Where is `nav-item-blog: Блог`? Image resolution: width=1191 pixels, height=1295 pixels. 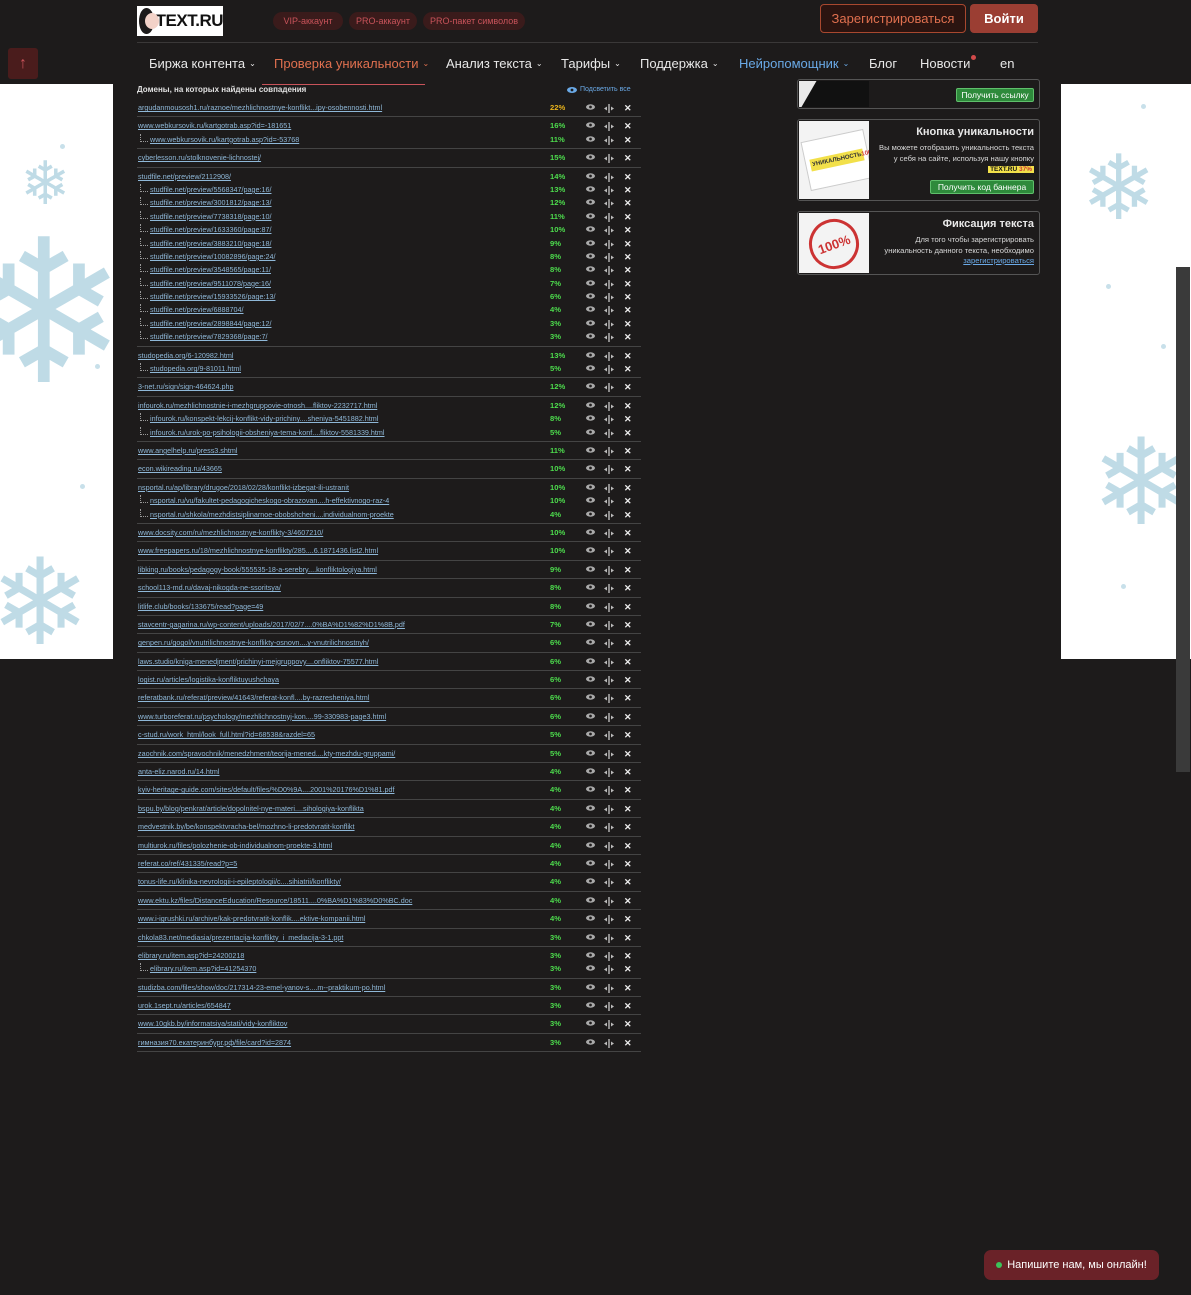 nav-item-blog: Блог is located at coordinates (883, 63).